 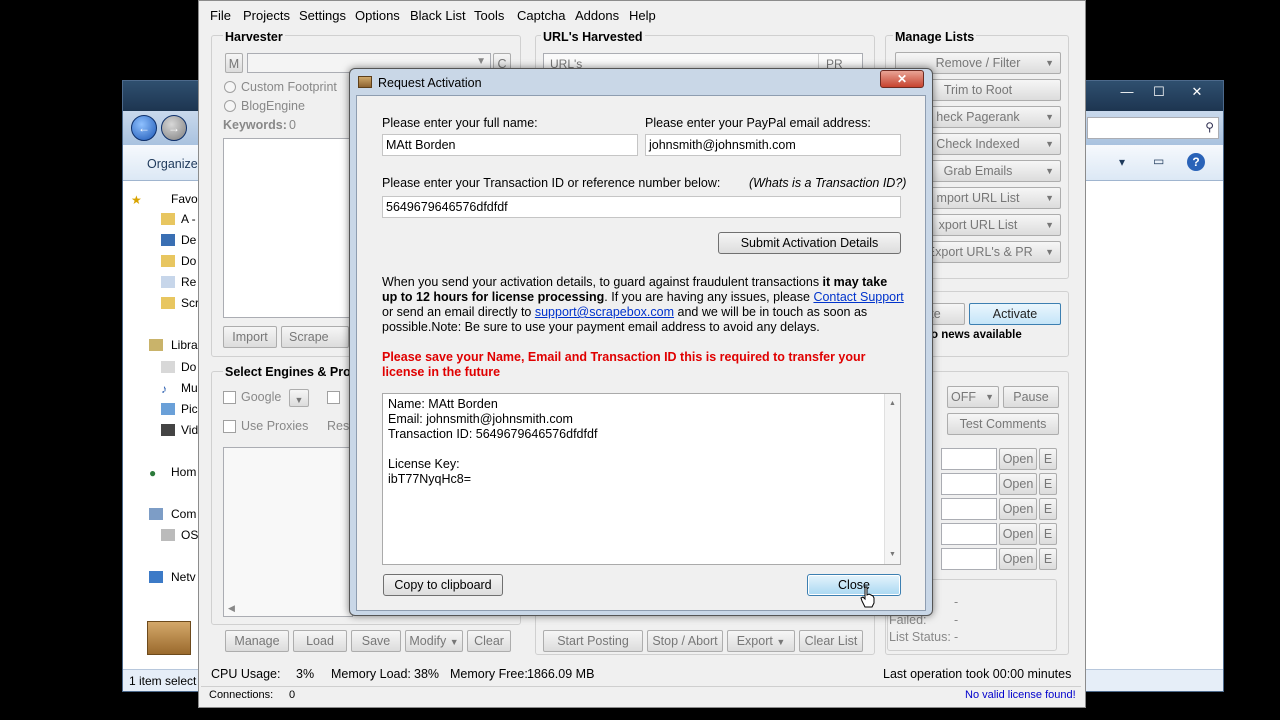 What do you see at coordinates (858, 297) in the screenshot?
I see `contact-support-link: Contact Support` at bounding box center [858, 297].